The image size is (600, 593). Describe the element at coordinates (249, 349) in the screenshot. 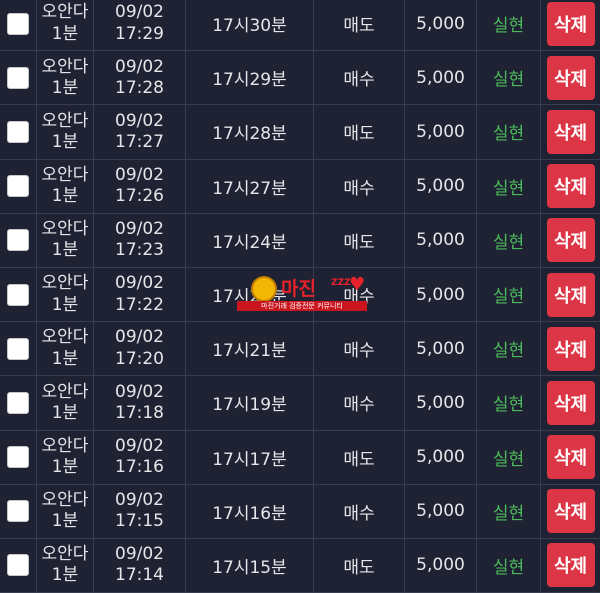

I see `round-cell: 17시21분` at that location.